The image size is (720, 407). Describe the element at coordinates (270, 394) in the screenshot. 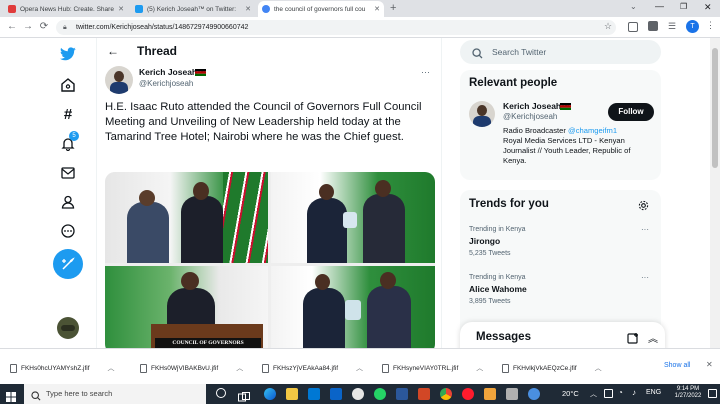

I see `edge-icon` at that location.